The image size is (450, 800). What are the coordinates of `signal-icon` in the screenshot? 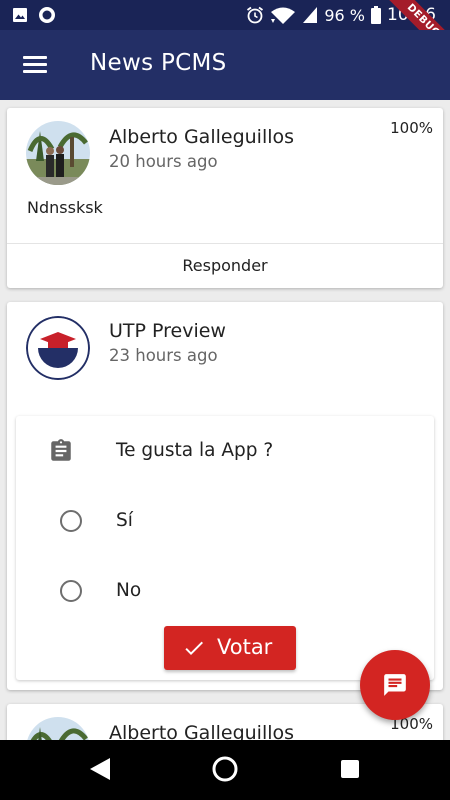 It's located at (310, 15).